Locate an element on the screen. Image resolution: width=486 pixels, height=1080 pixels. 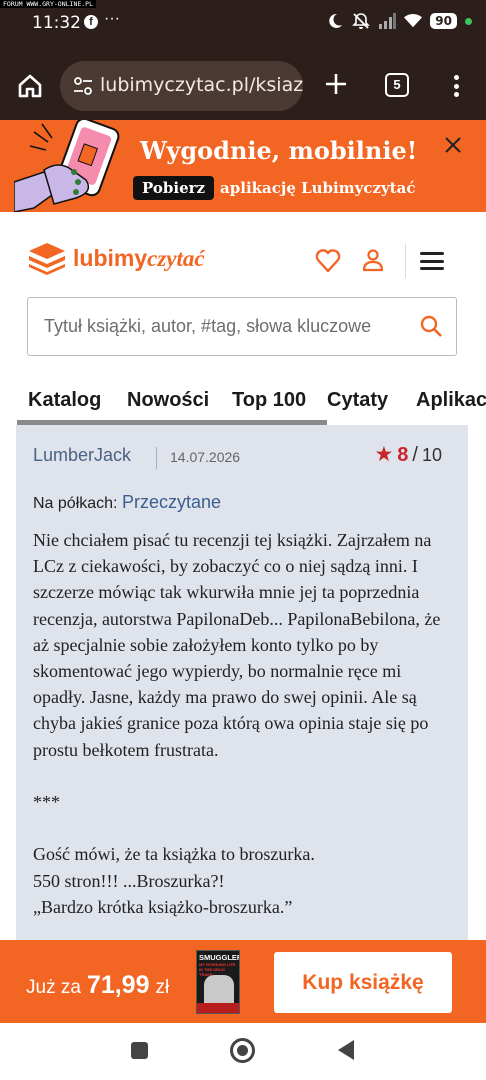
rating-slash: / is located at coordinates (415, 455).